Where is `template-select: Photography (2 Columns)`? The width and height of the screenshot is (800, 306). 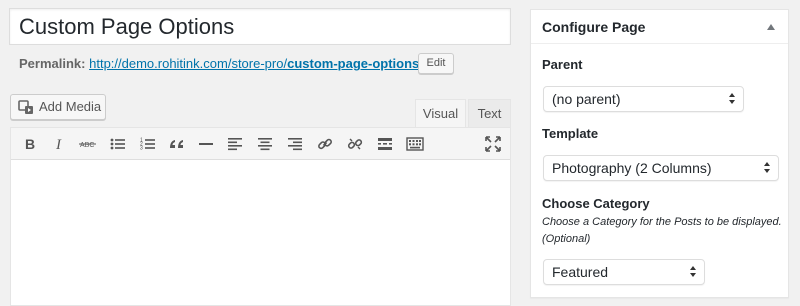
template-select: Photography (2 Columns) is located at coordinates (661, 168).